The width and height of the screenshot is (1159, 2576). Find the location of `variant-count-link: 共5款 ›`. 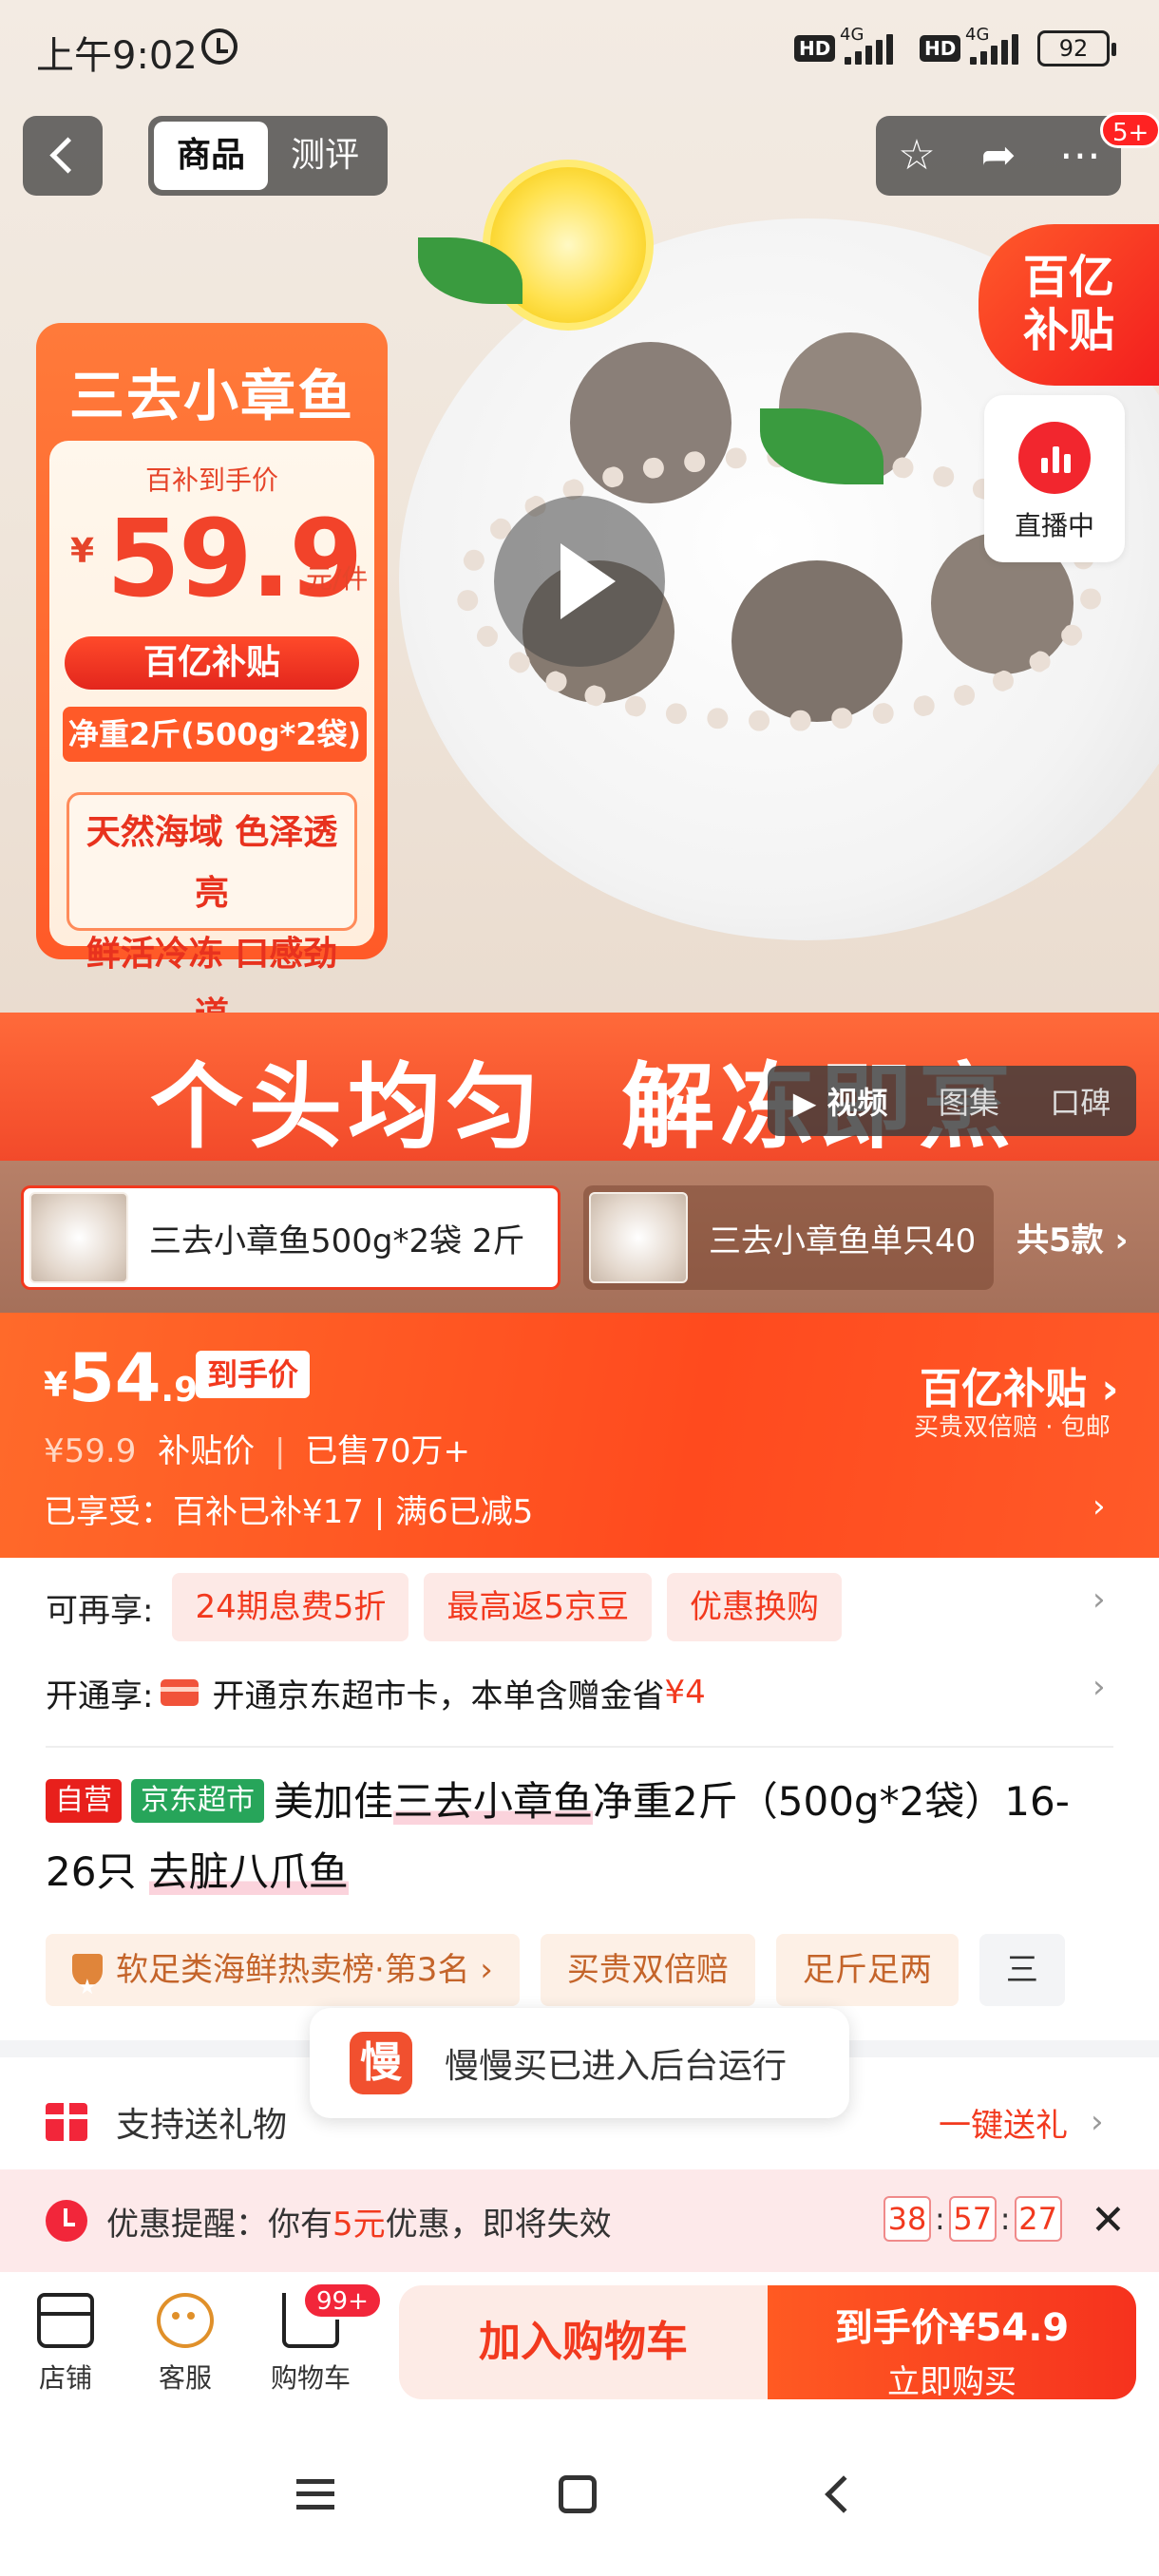

variant-count-link: 共5款 › is located at coordinates (1072, 1237).